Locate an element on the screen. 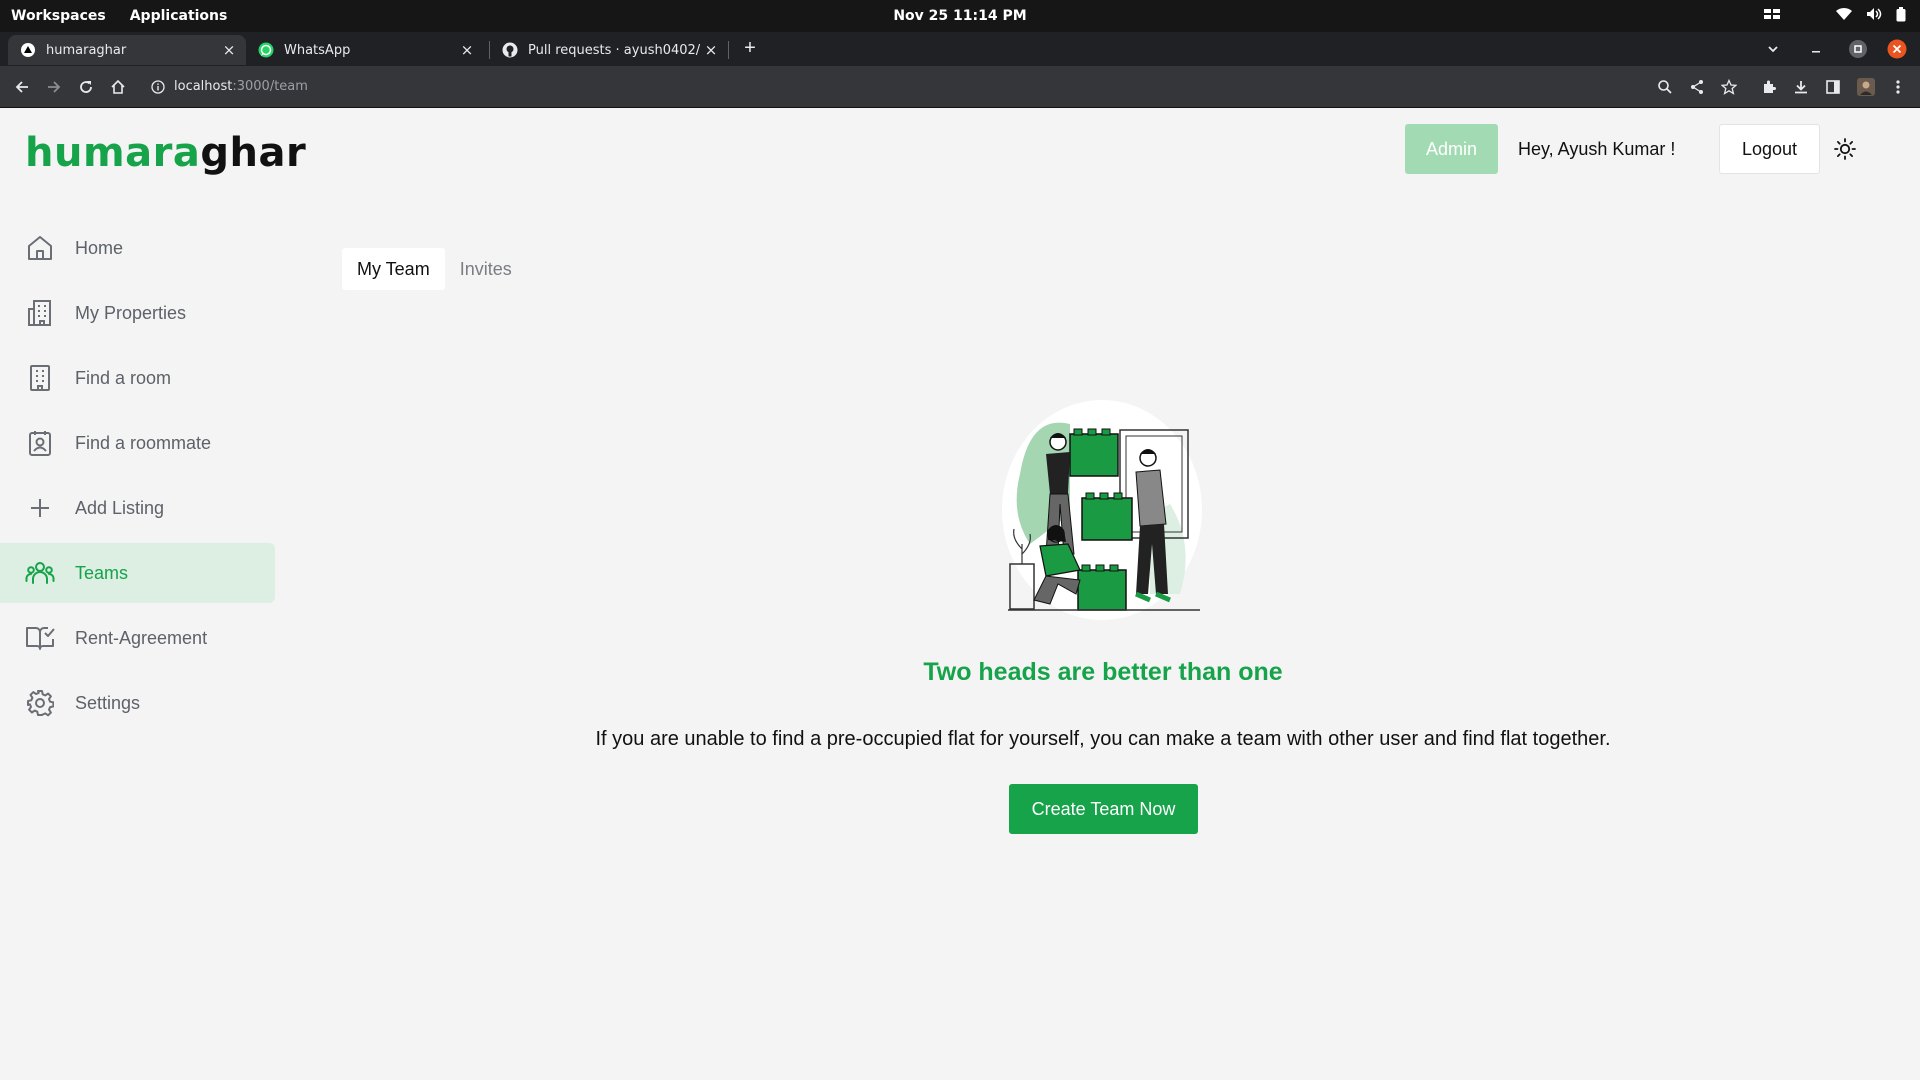 The height and width of the screenshot is (1080, 1920). sidebar-item-label: My Properties is located at coordinates (131, 312).